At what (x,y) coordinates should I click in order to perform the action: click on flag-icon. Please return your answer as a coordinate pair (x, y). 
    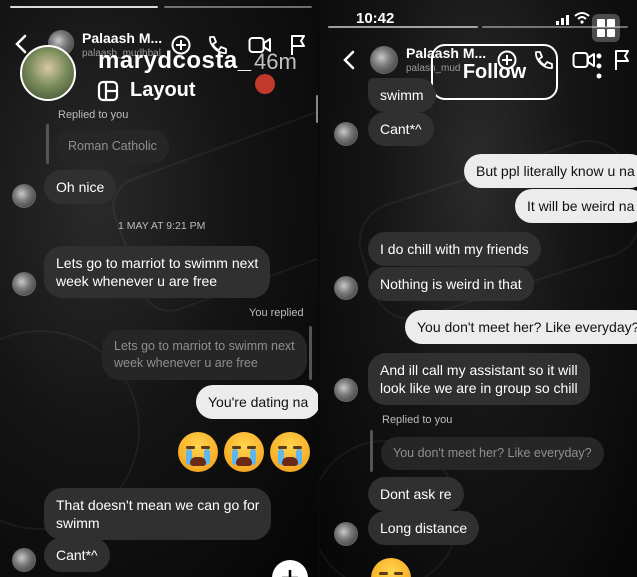
    Looking at the image, I should click on (622, 62).